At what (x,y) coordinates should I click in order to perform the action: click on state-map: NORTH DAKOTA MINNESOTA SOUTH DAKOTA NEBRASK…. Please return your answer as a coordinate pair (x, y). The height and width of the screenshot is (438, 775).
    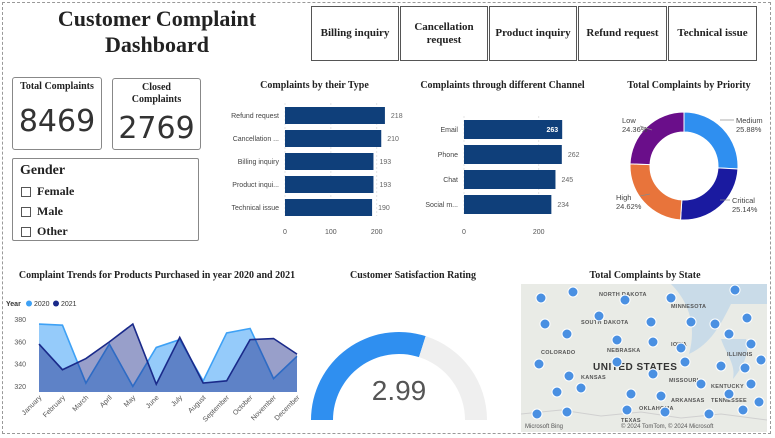
    Looking at the image, I should click on (644, 358).